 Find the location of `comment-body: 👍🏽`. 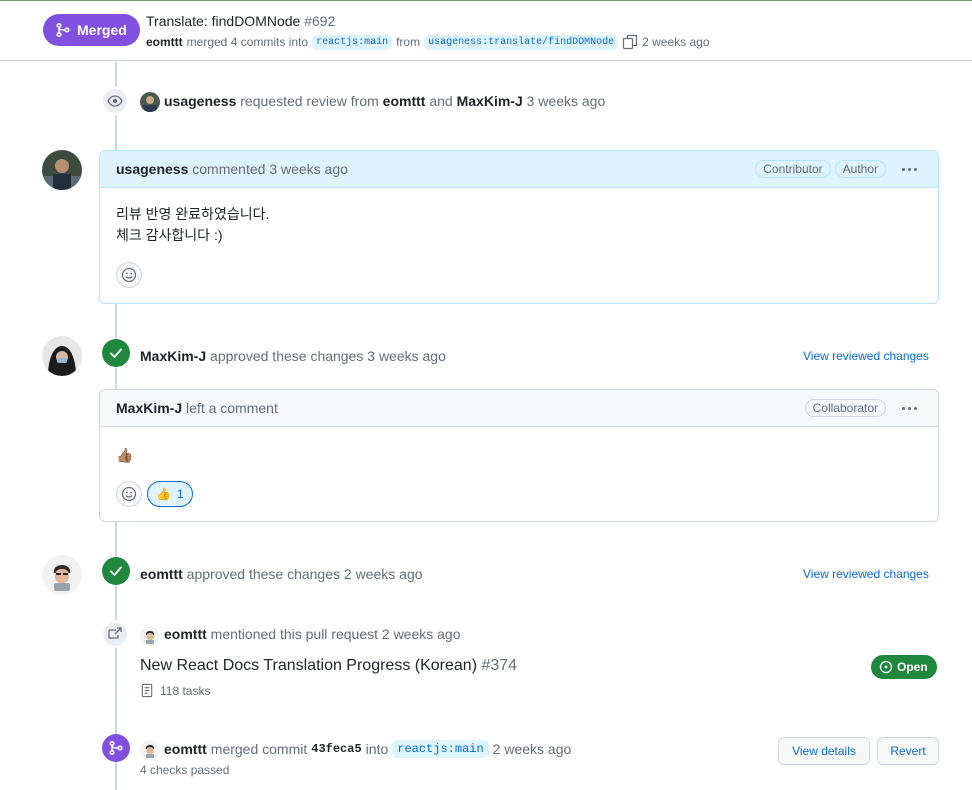

comment-body: 👍🏽 is located at coordinates (519, 454).